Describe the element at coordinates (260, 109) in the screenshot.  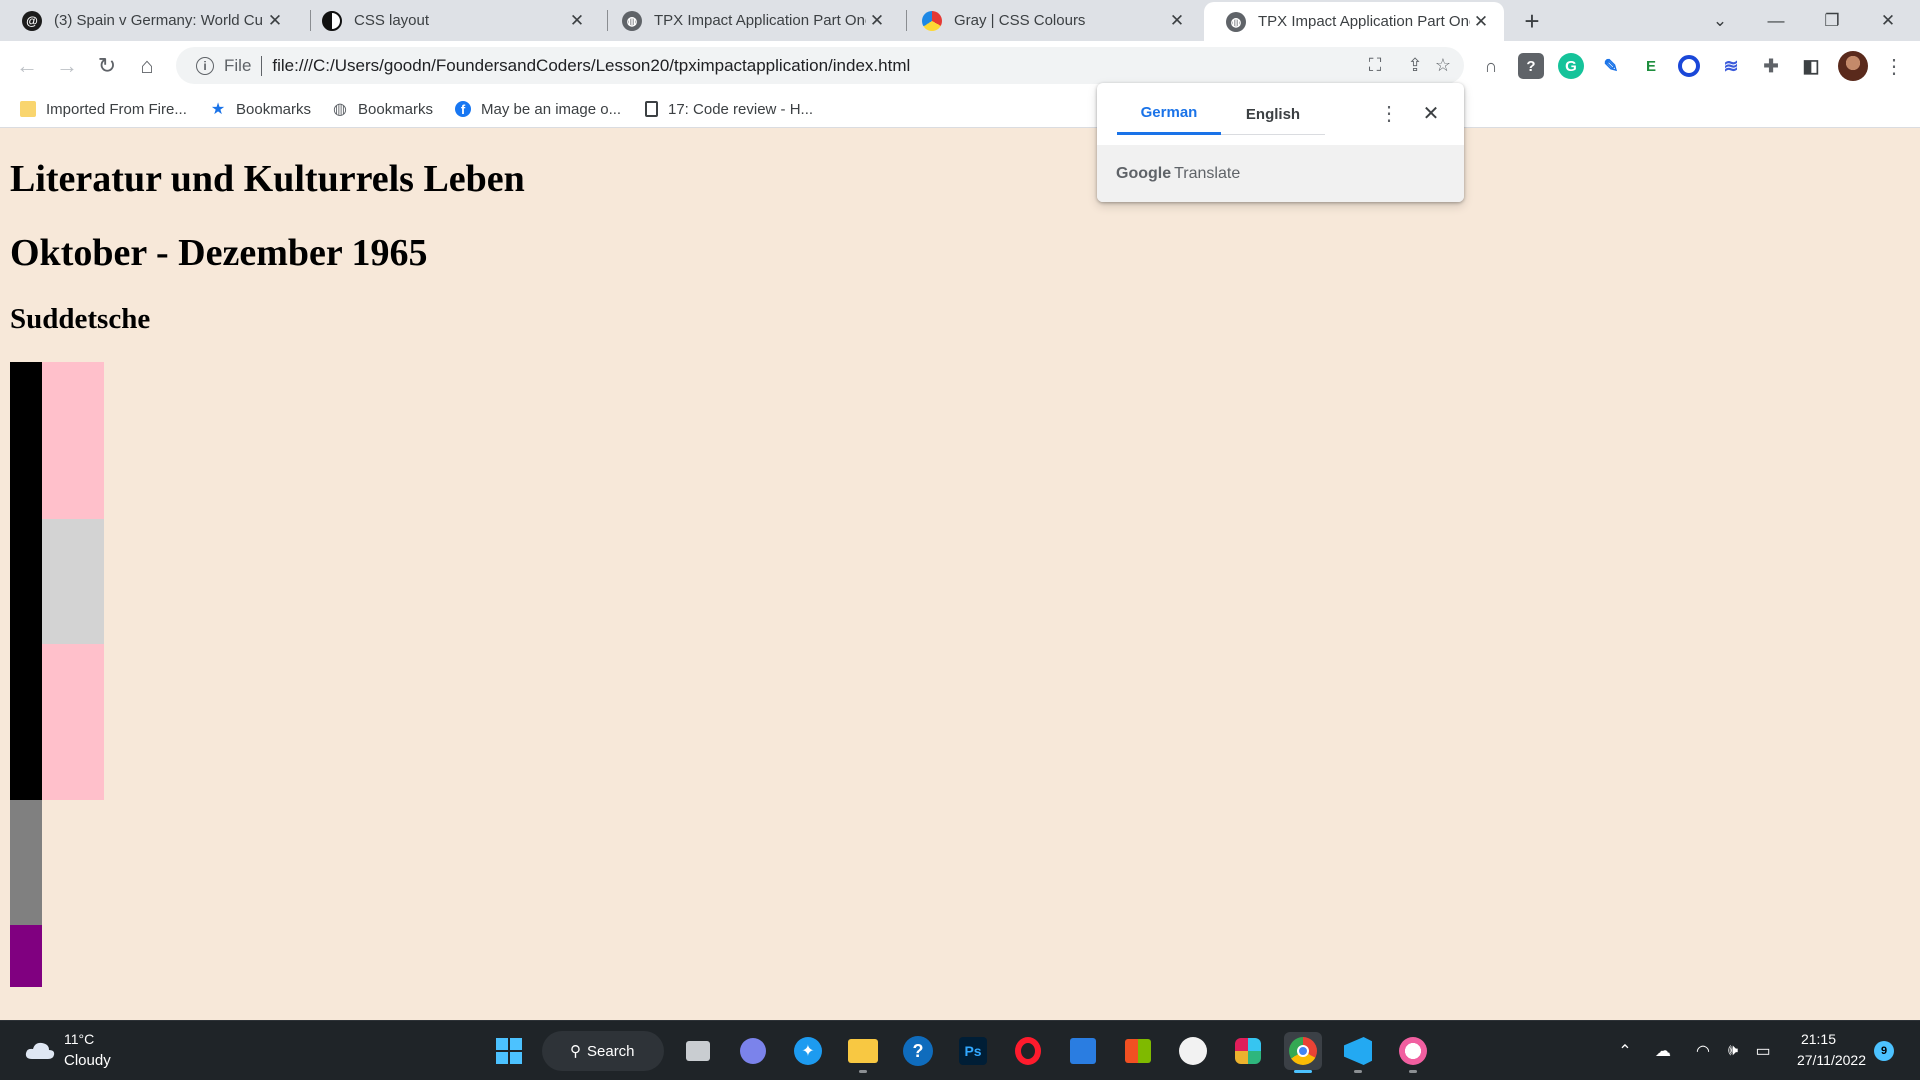
I see `bookmark-bookmarks-star: ★ Bookmarks` at that location.